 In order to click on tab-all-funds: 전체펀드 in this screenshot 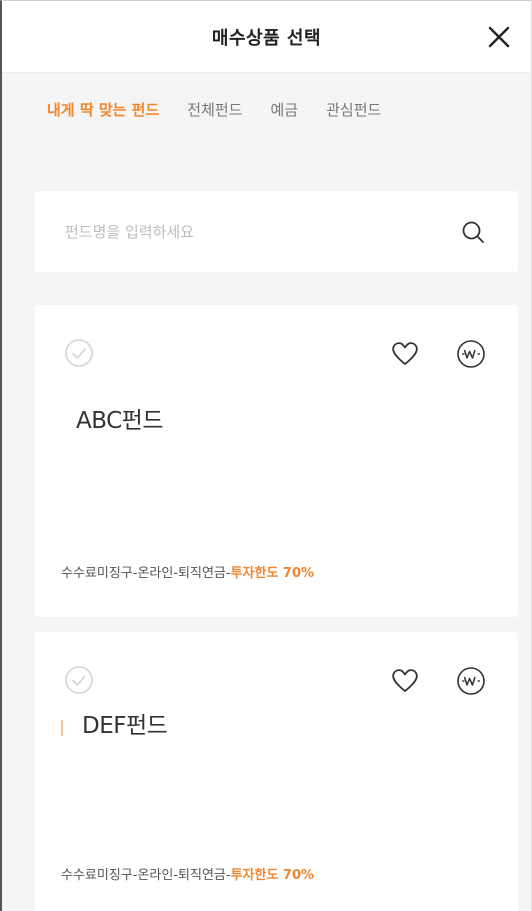, I will do `click(214, 109)`.